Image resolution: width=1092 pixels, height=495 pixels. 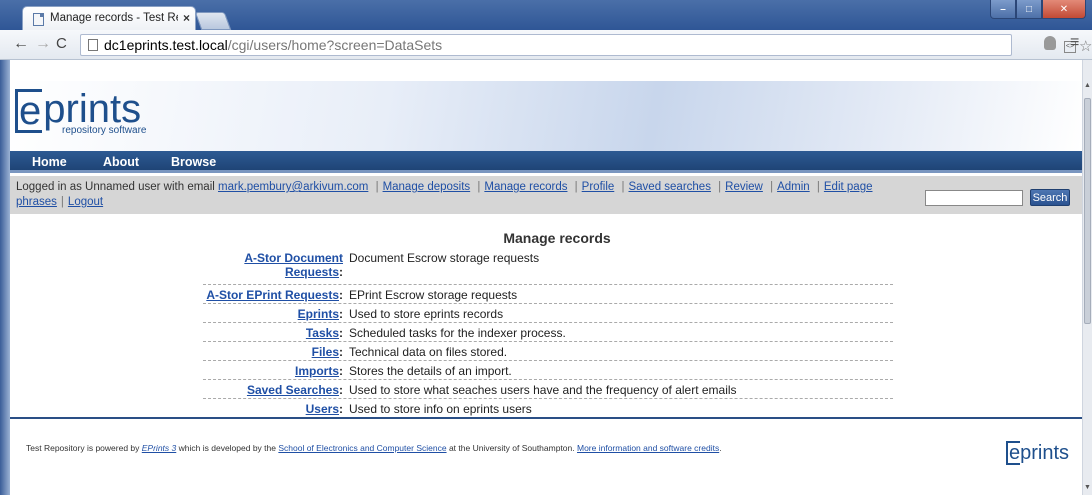 I want to click on user-email-link: mark.pembury@arkivum.com, so click(x=293, y=187).